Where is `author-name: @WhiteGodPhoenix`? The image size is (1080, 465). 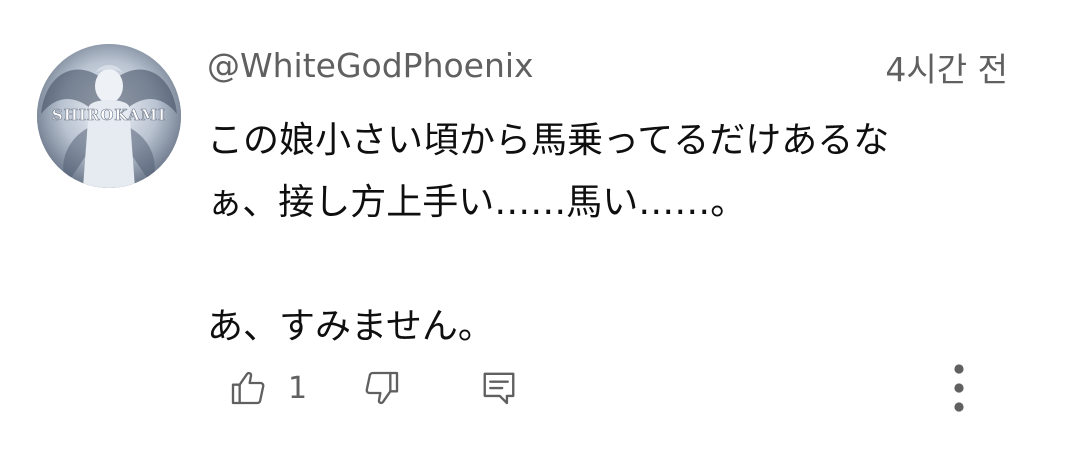
author-name: @WhiteGodPhoenix is located at coordinates (370, 66).